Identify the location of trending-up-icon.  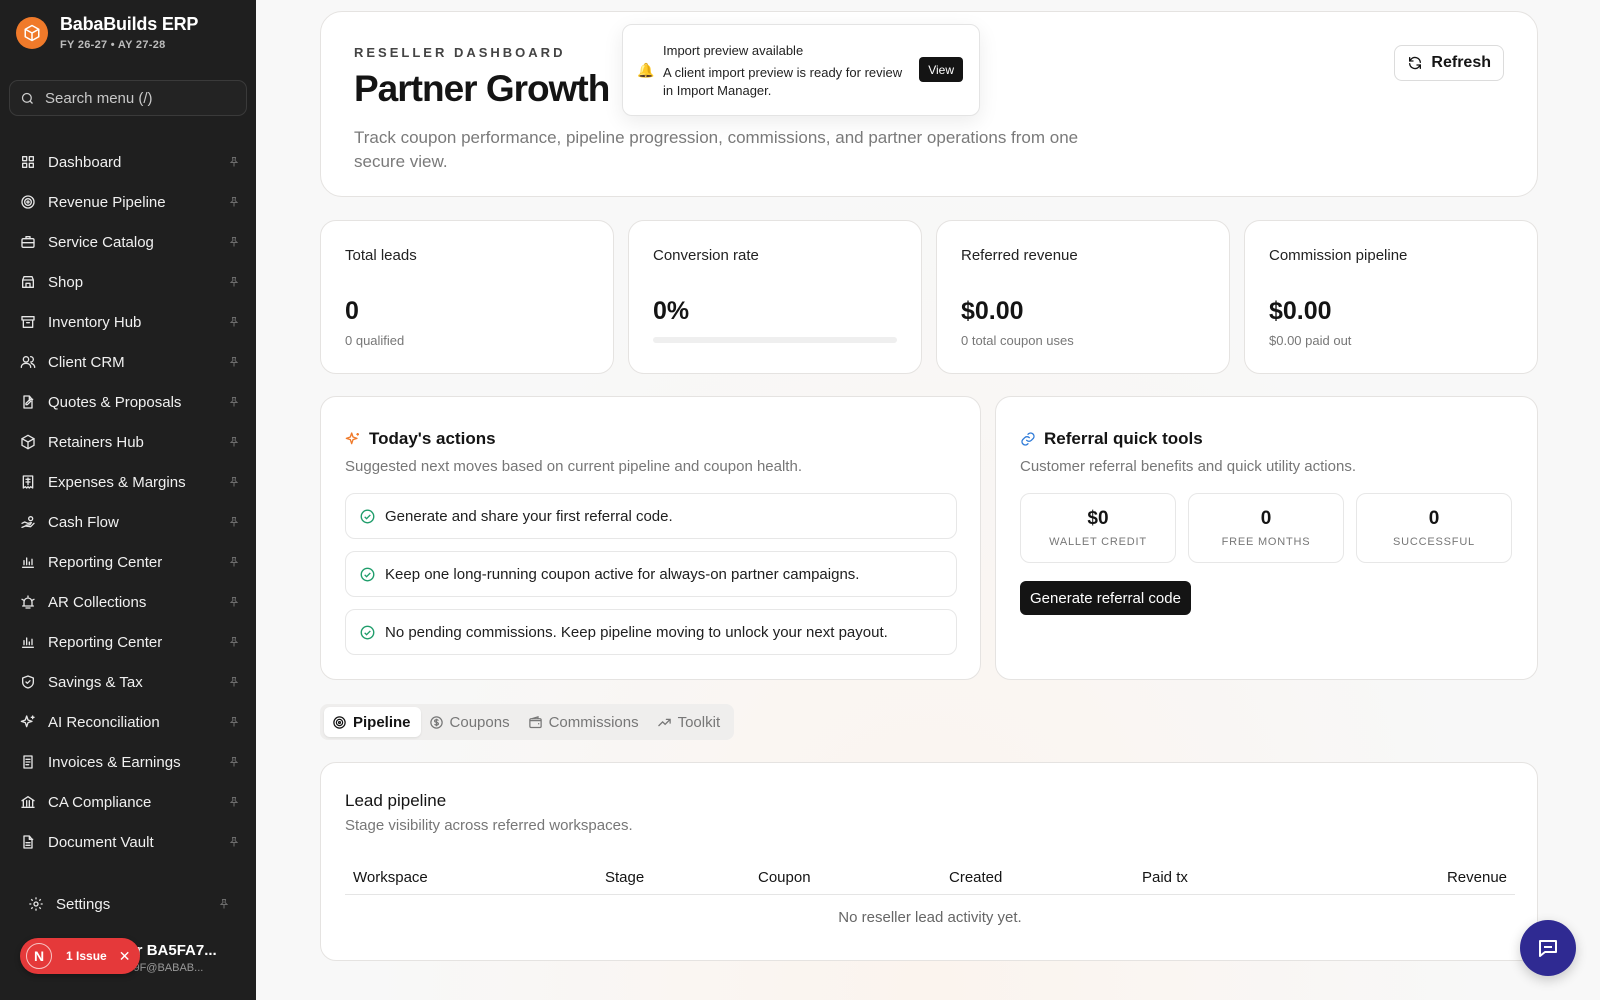
(664, 722).